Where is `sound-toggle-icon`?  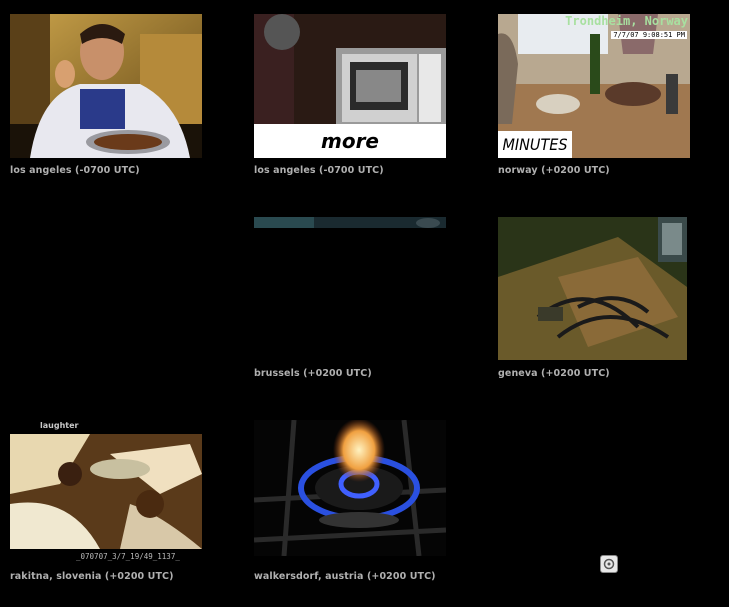 sound-toggle-icon is located at coordinates (609, 564).